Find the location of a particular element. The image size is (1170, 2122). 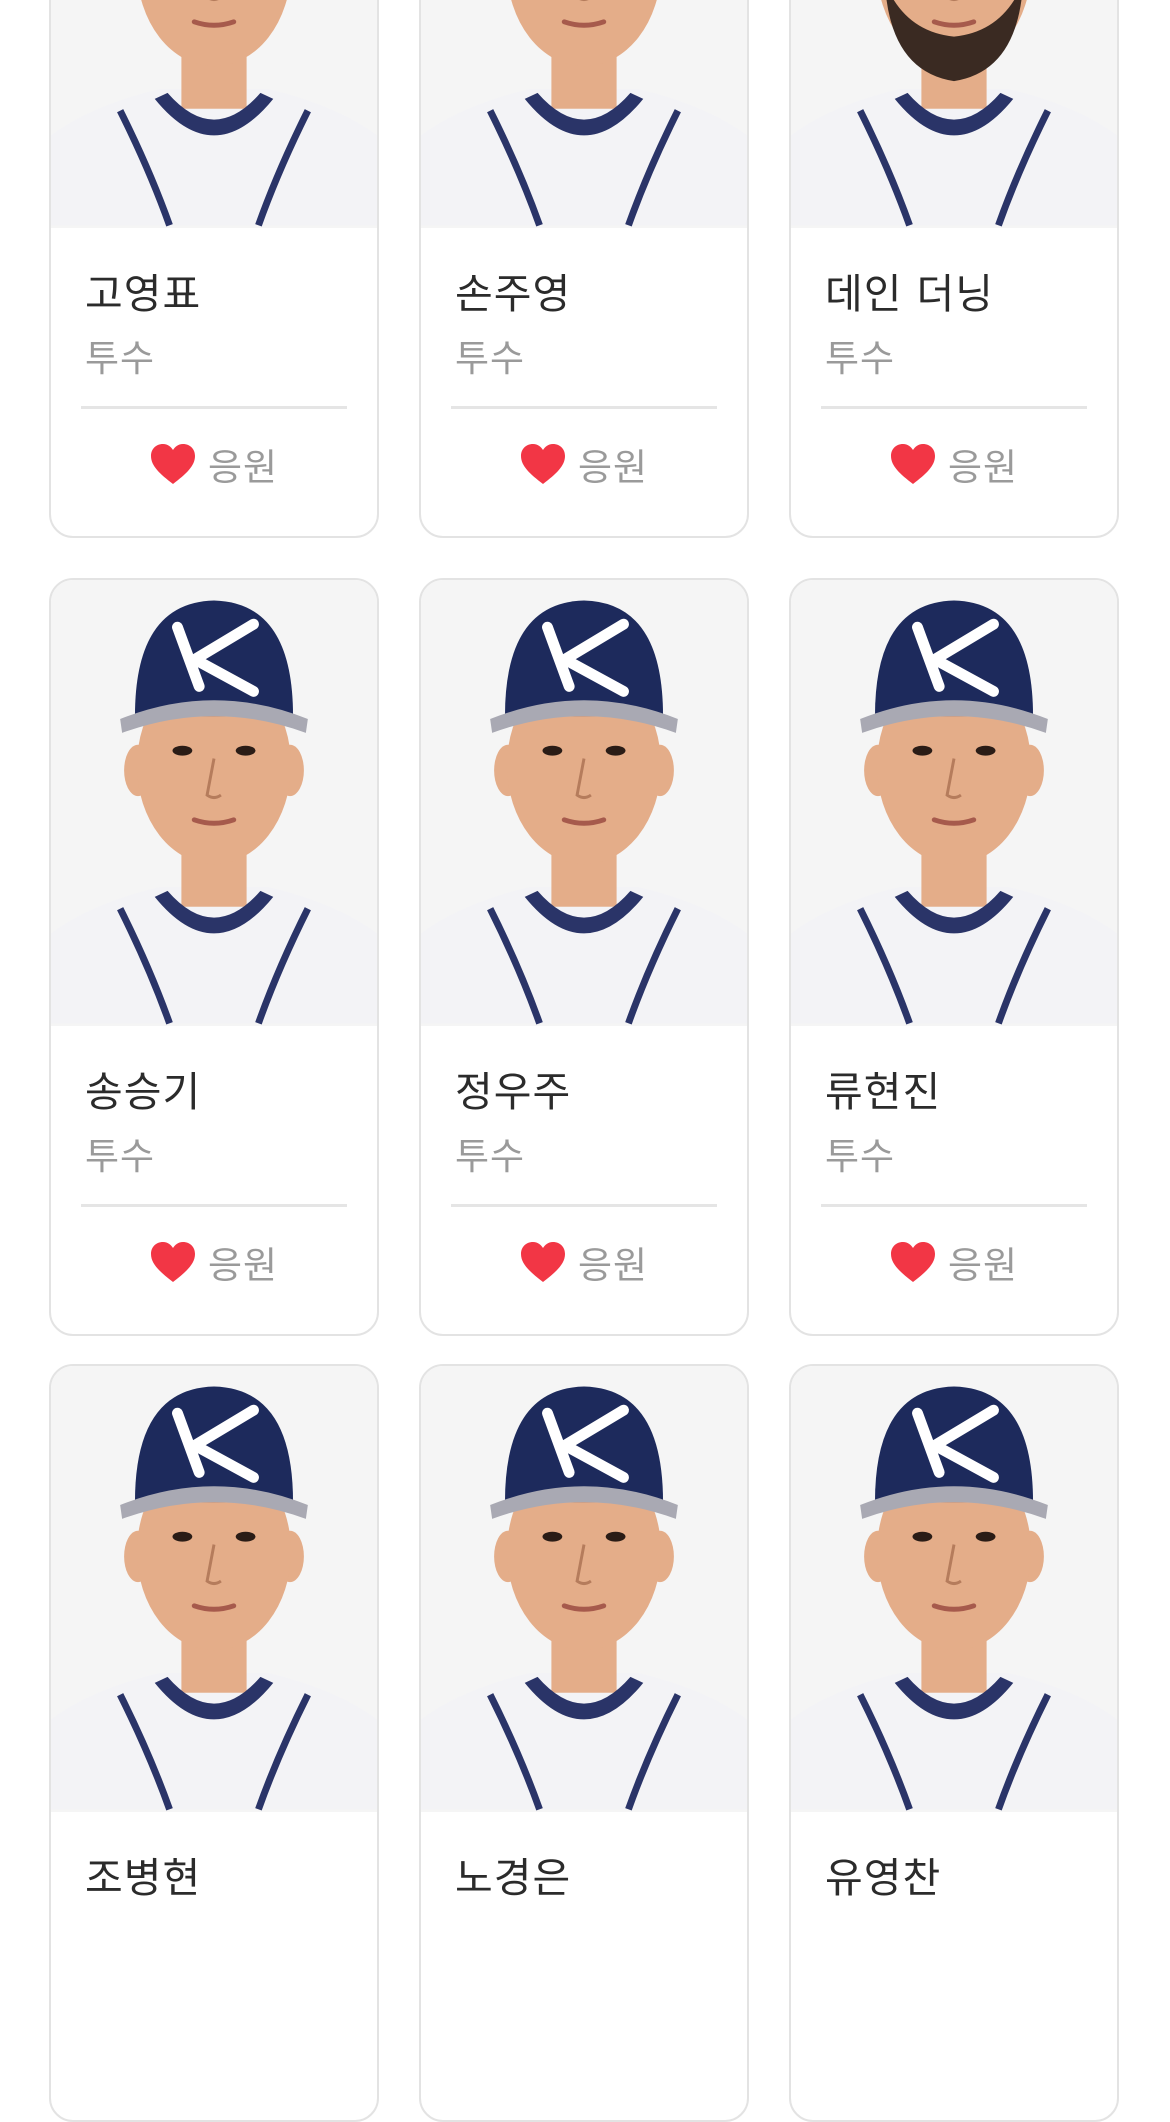

player-card: 정우주투수응원 is located at coordinates (584, 957).